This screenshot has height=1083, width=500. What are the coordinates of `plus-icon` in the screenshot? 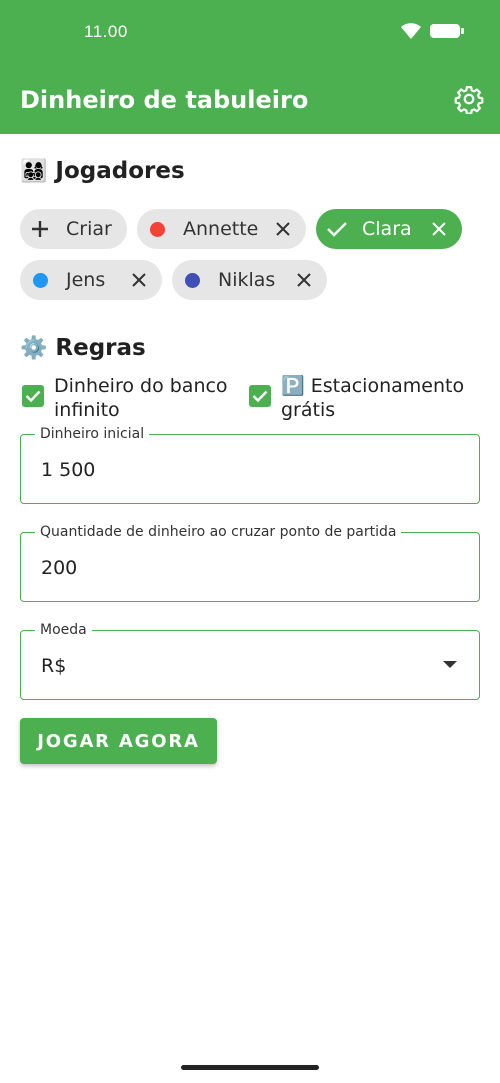 It's located at (40, 229).